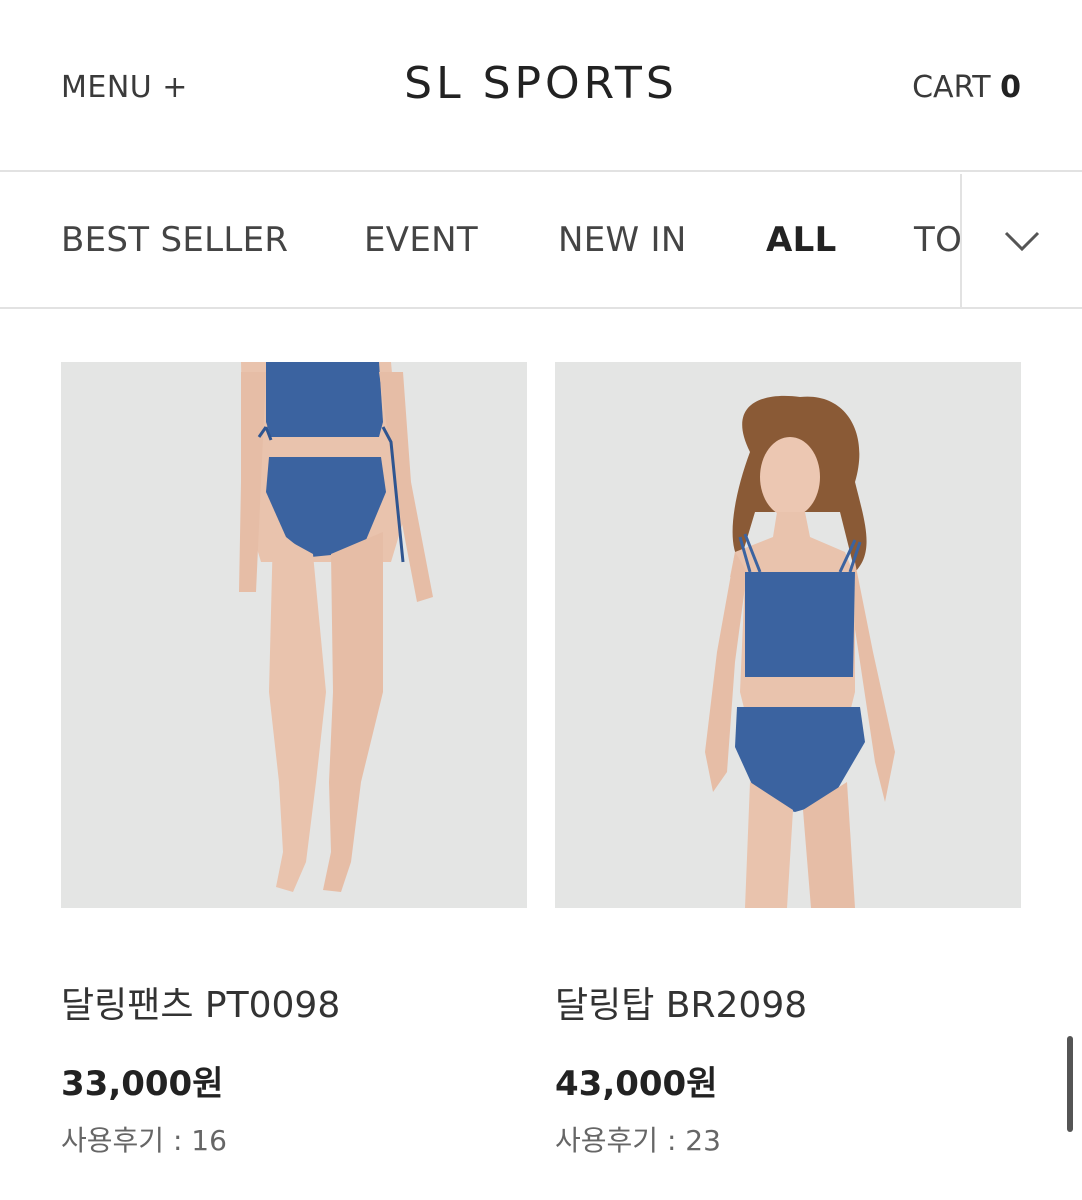 This screenshot has height=1200, width=1082. I want to click on category-all: ALL, so click(801, 240).